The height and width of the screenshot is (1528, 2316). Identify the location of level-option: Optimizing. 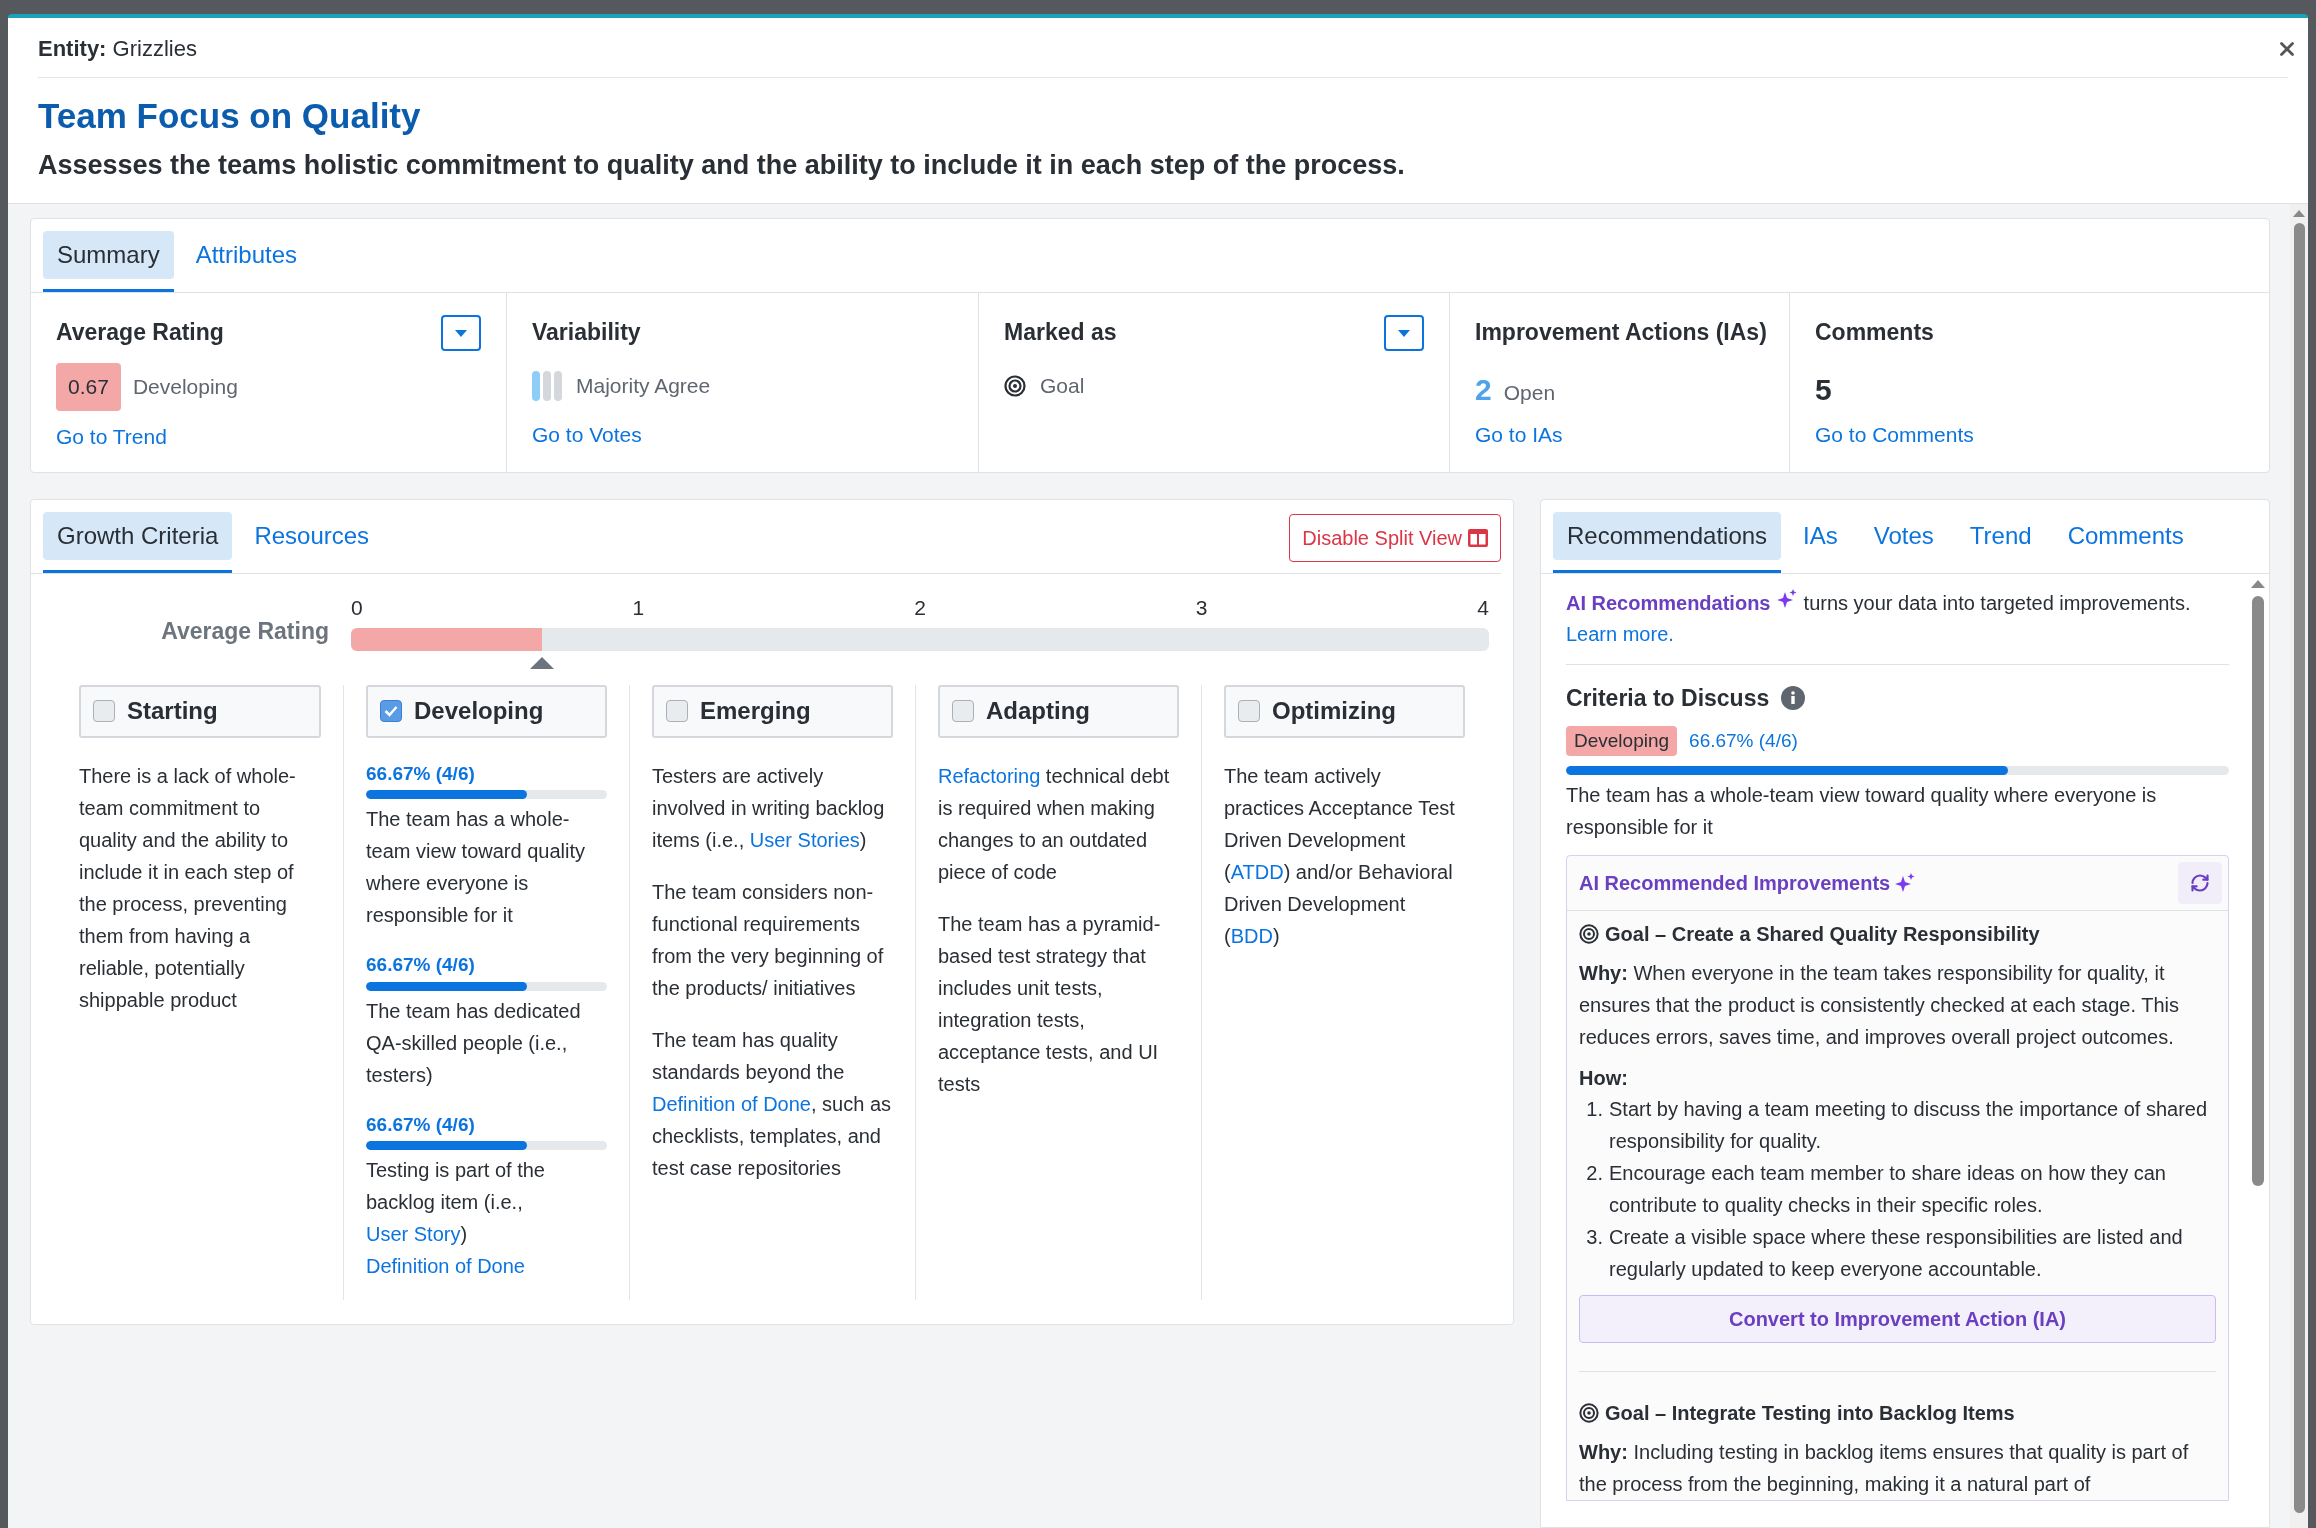
(1344, 711).